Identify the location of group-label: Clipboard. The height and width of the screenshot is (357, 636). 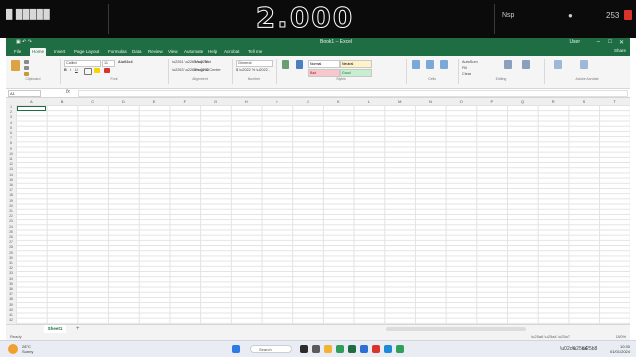
(33, 79).